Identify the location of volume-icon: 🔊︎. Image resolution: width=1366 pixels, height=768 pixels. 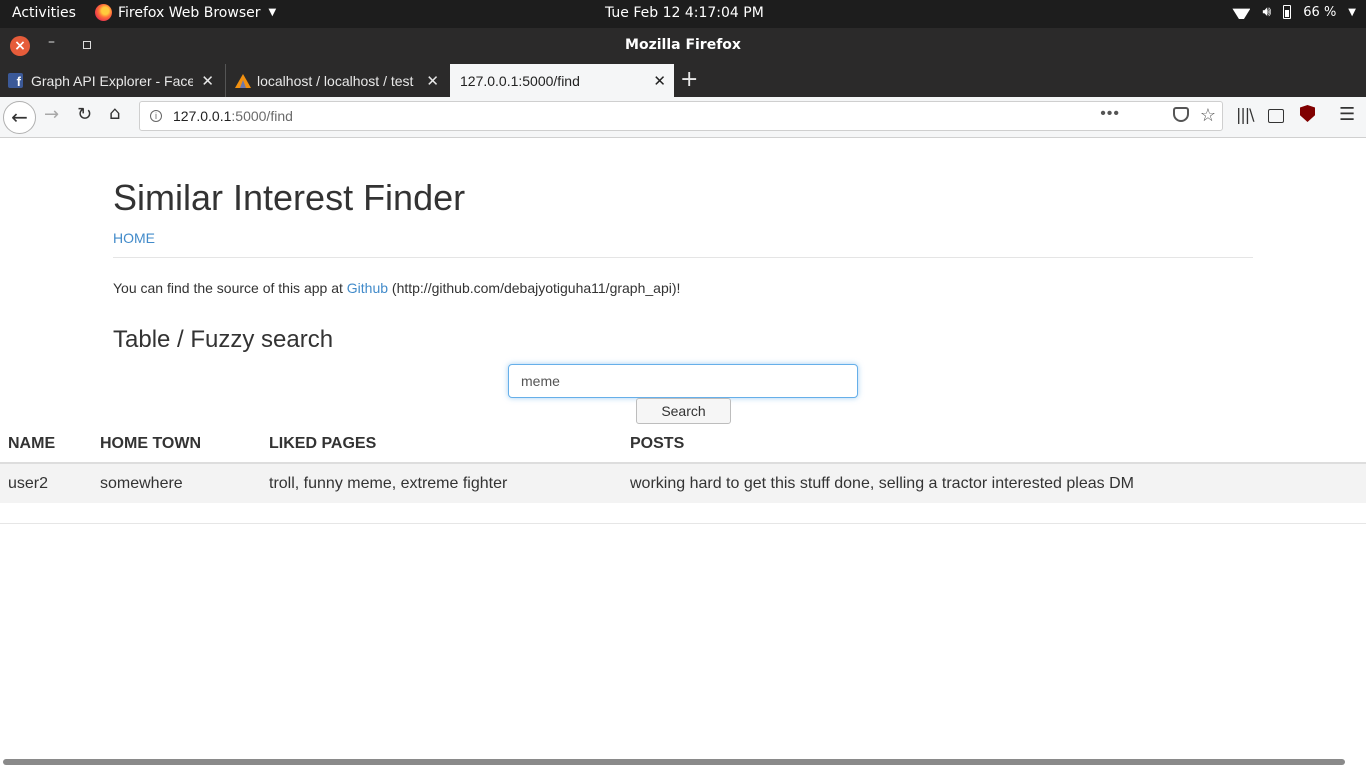
(1267, 12).